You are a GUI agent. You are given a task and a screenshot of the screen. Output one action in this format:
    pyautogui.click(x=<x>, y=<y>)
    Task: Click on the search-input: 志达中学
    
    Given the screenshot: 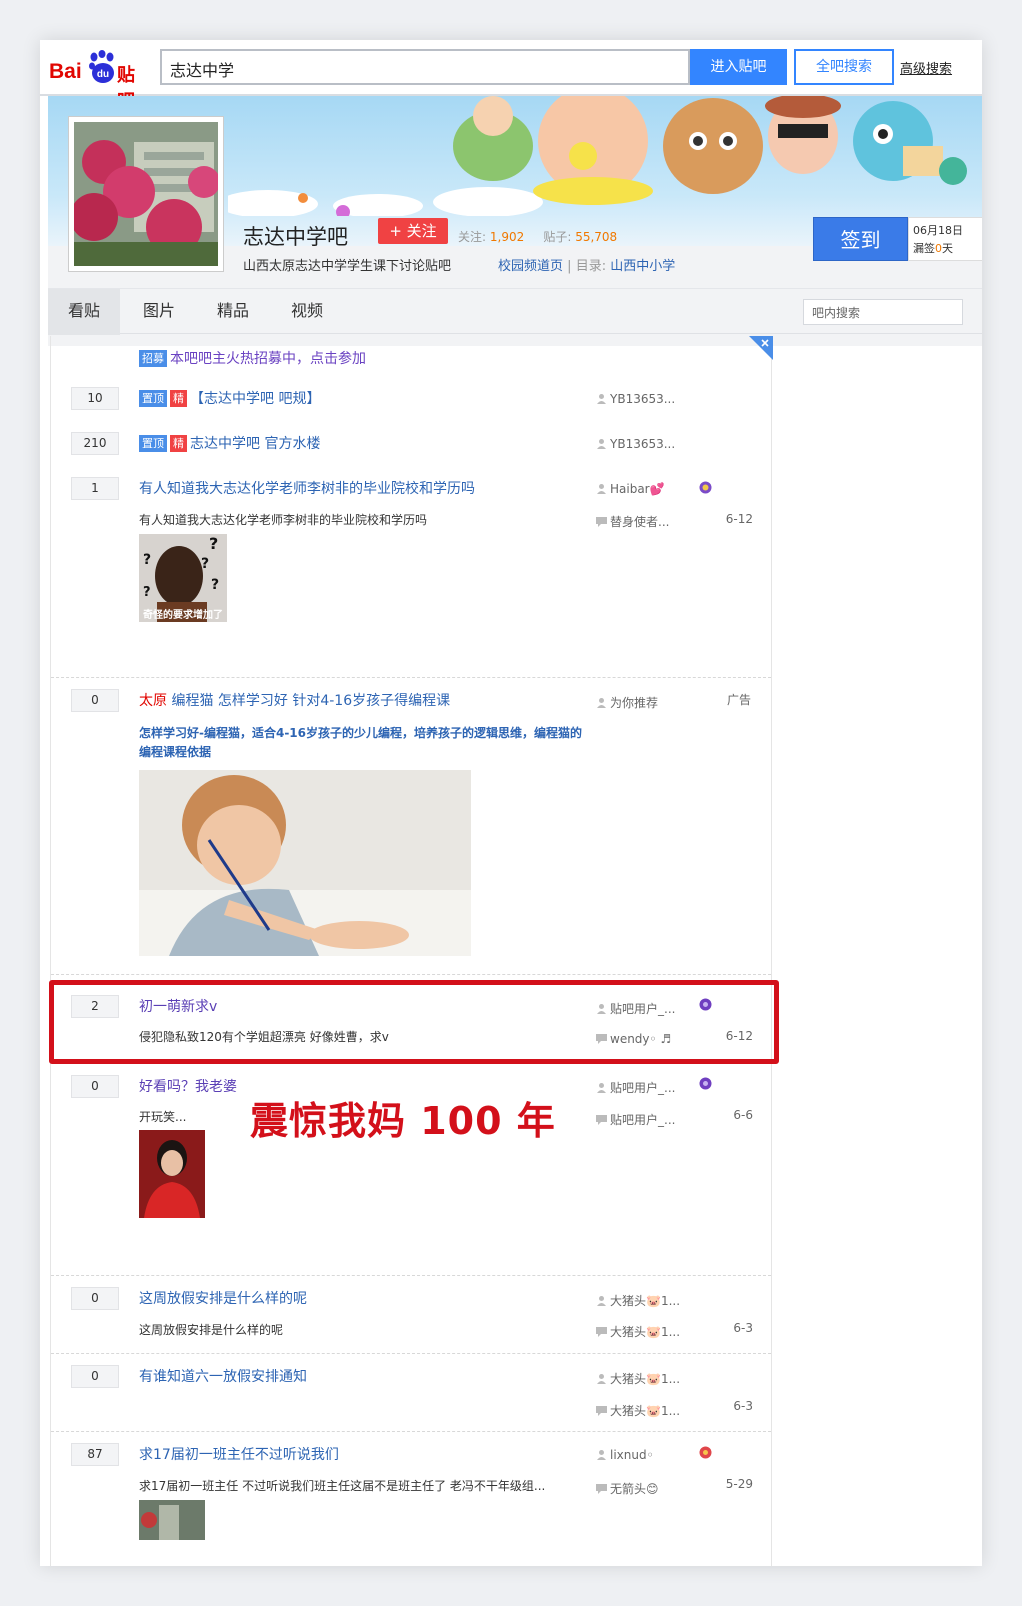 What is the action you would take?
    pyautogui.click(x=425, y=67)
    